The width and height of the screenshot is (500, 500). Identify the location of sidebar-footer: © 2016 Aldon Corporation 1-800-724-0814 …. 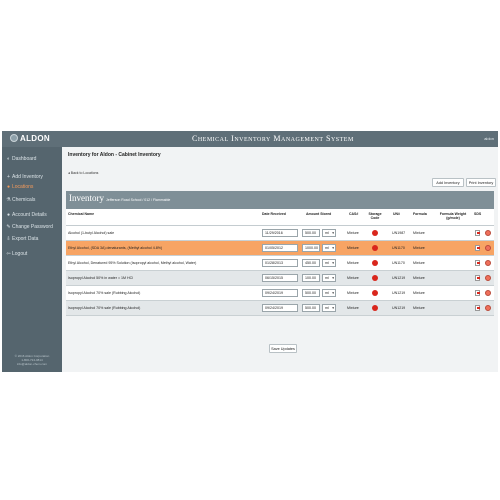
(32, 360).